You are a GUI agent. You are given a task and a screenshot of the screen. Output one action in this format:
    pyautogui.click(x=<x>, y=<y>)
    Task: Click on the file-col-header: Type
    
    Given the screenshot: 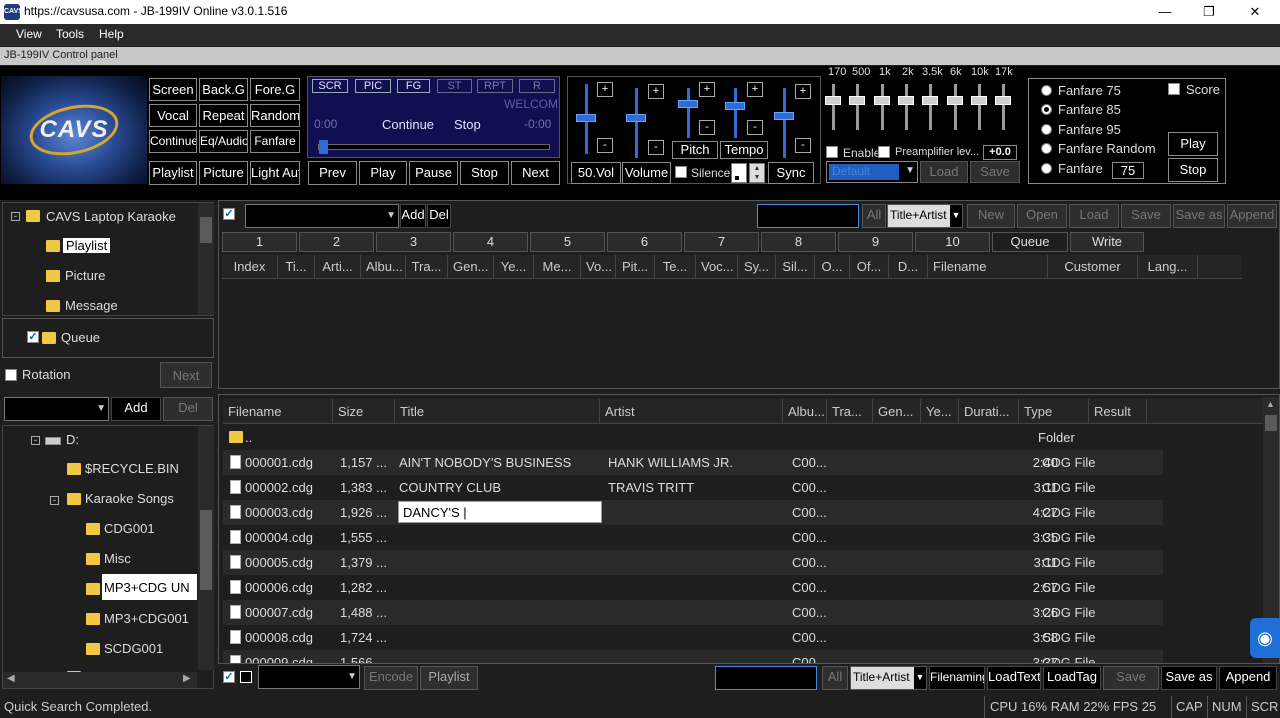 What is the action you would take?
    pyautogui.click(x=1054, y=411)
    